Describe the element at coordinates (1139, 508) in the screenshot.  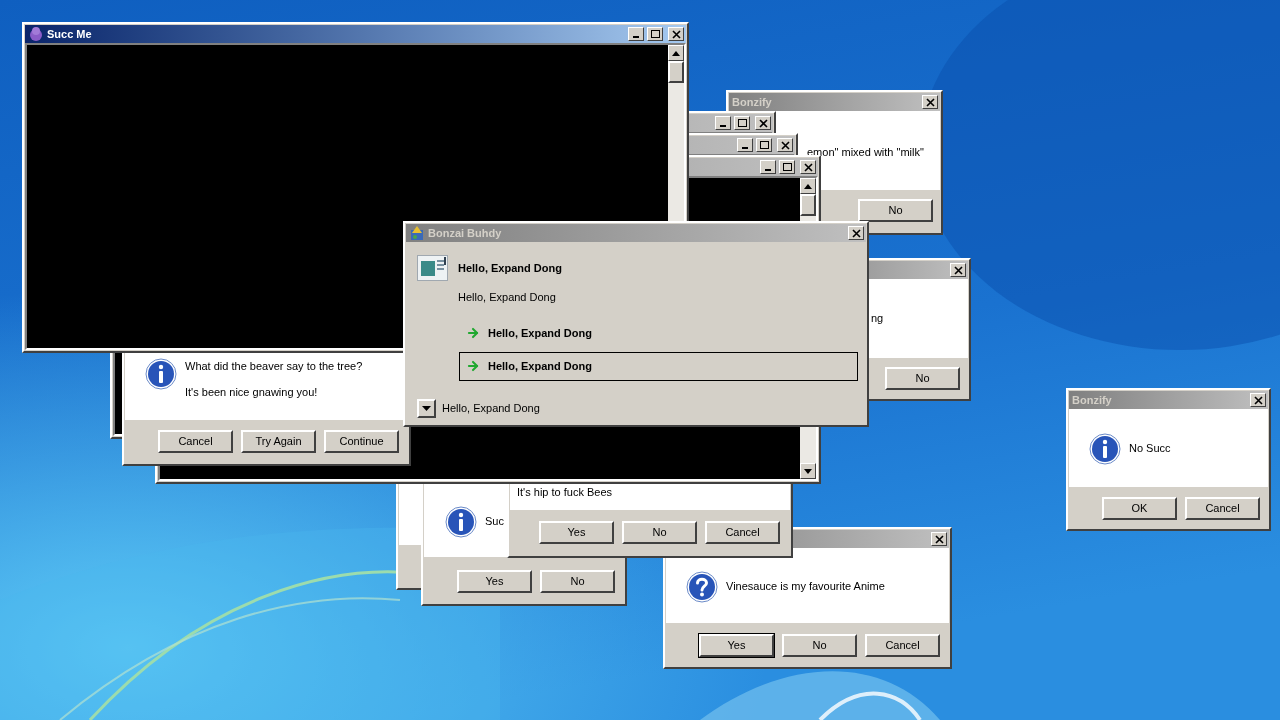
I see `dialog-button: OK` at that location.